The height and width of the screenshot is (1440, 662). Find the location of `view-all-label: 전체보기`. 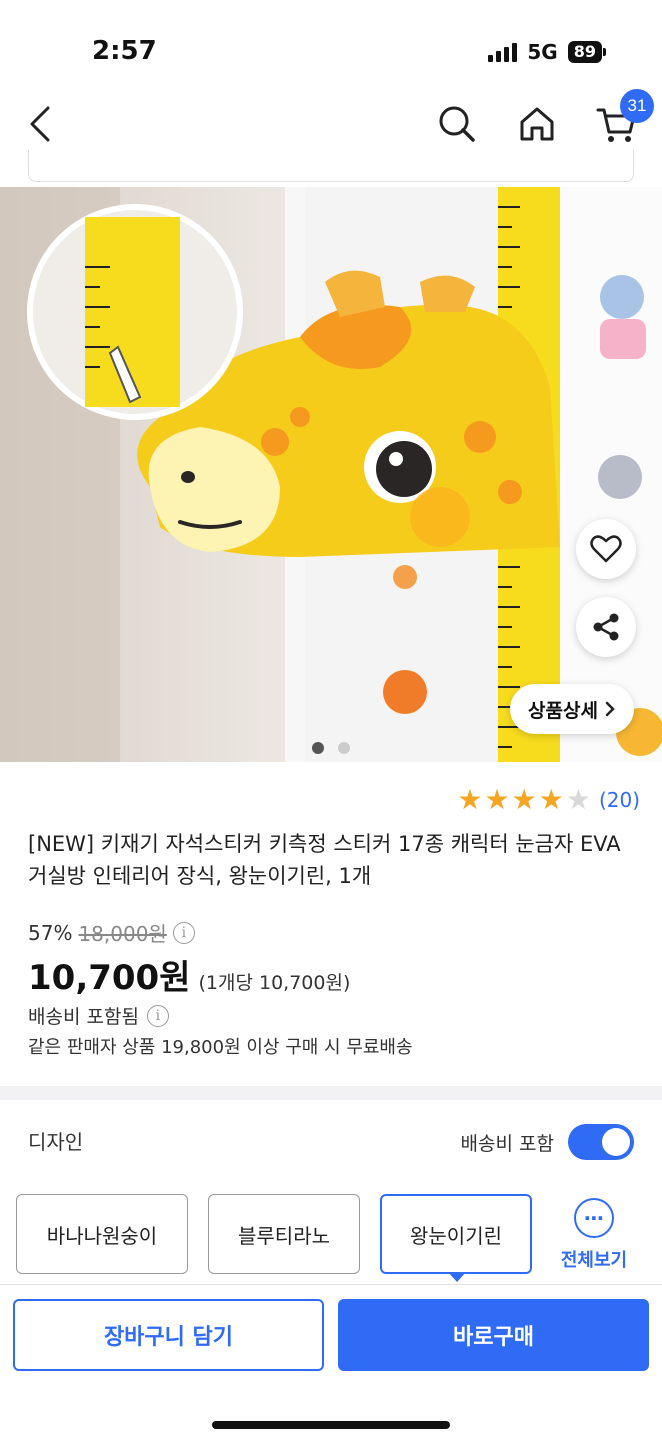

view-all-label: 전체보기 is located at coordinates (594, 1260).